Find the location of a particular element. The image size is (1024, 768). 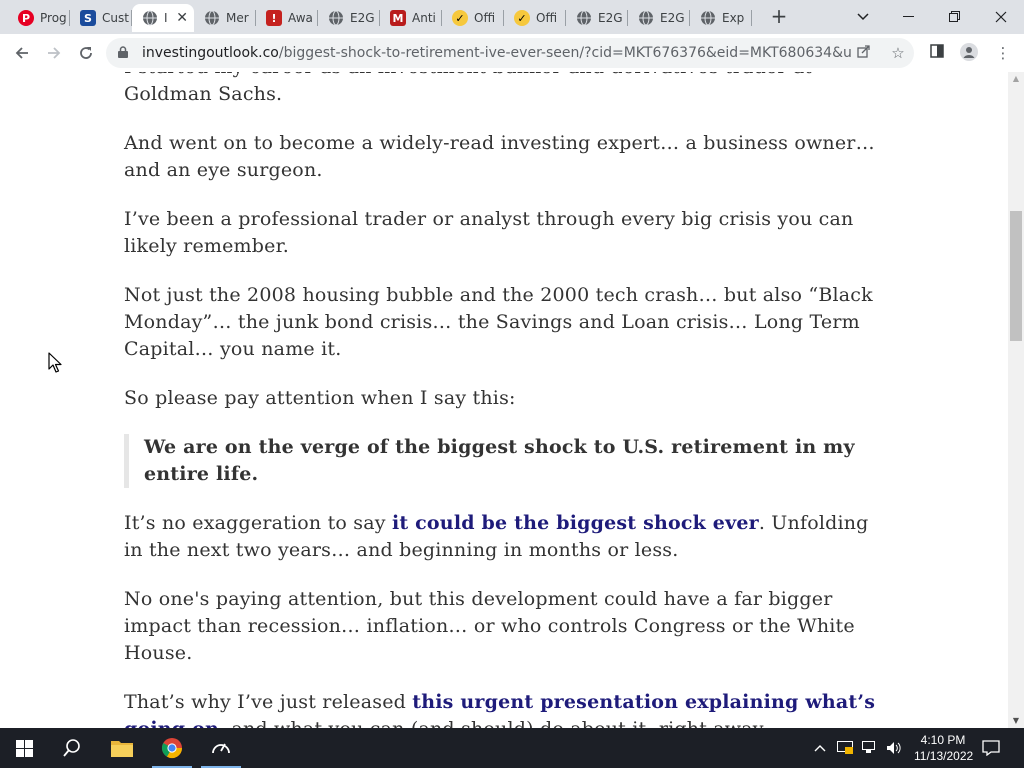

close-icon is located at coordinates (1001, 17).